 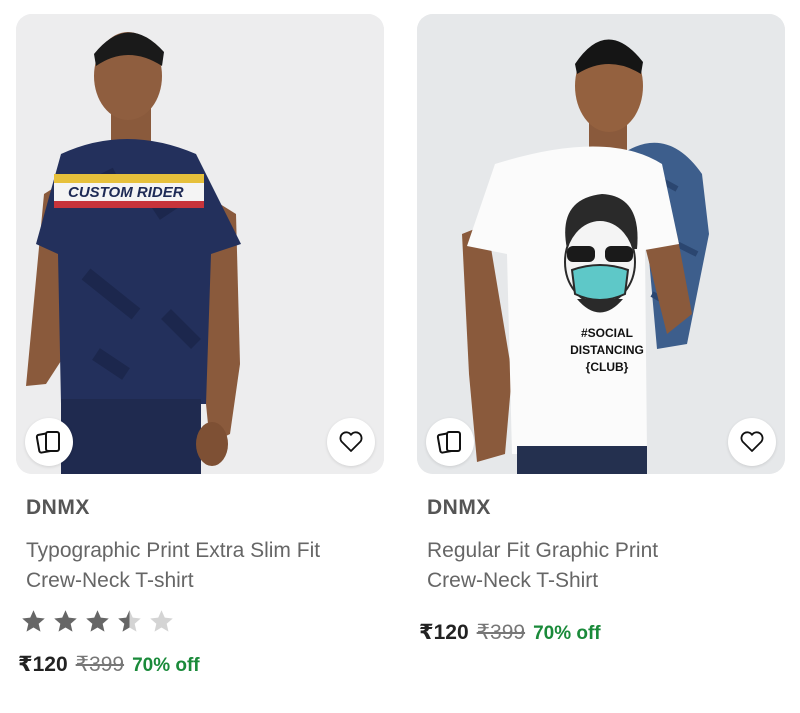 I want to click on tshirt-print-text: {CLUB}, so click(x=607, y=367).